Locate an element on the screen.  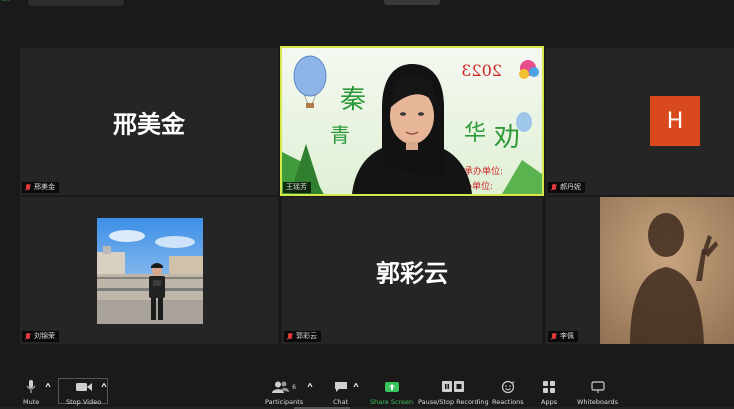
apps-grid-icon is located at coordinates (549, 387).